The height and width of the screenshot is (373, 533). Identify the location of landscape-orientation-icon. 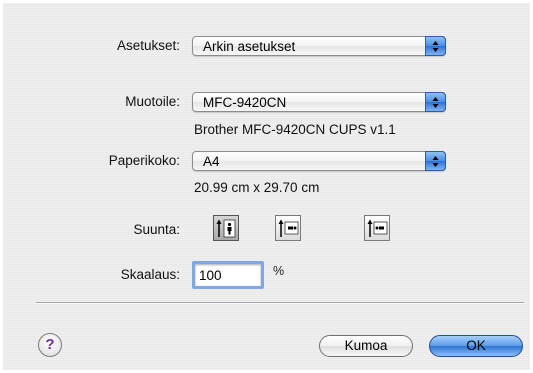
(288, 228).